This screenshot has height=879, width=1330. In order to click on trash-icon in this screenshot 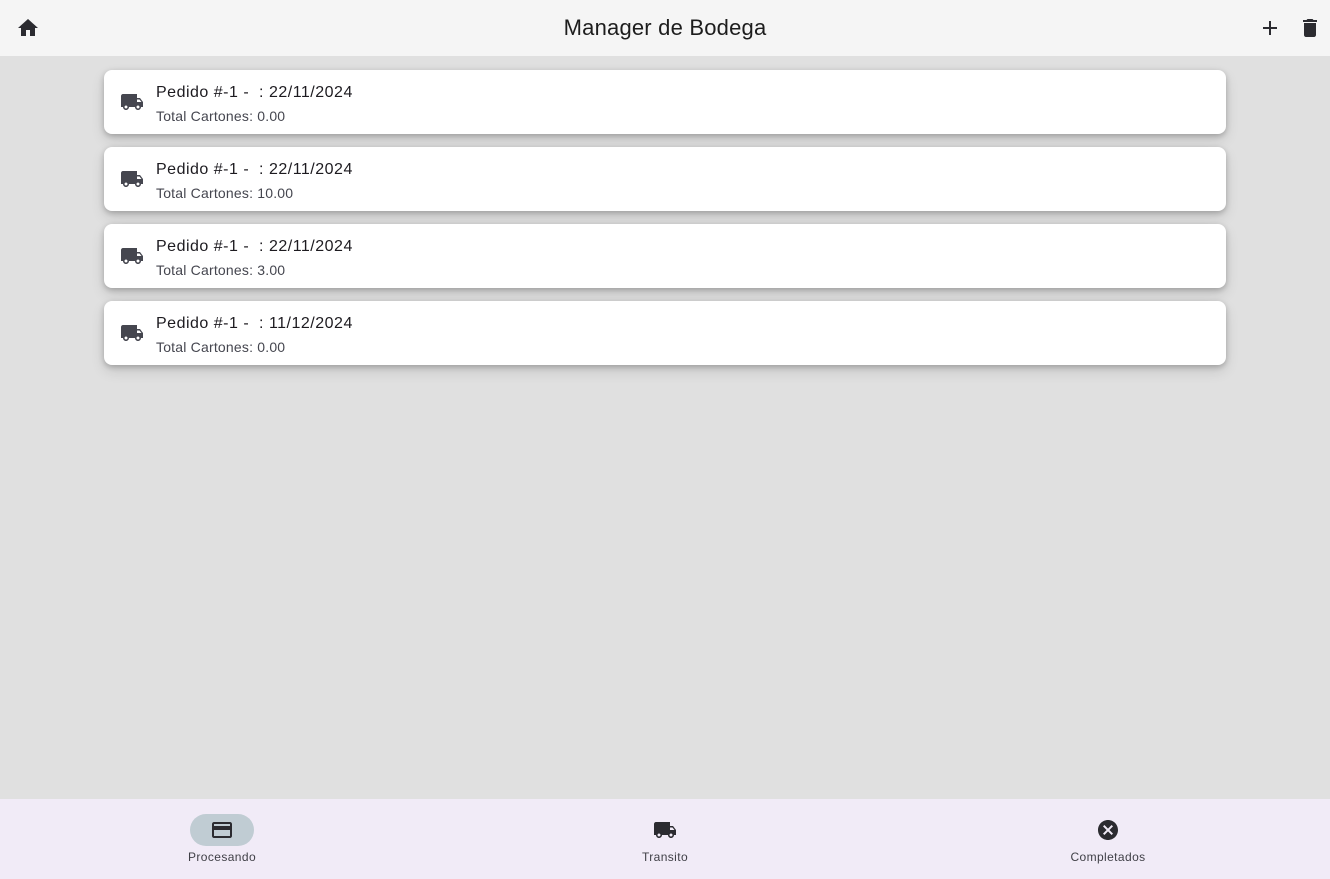, I will do `click(1310, 28)`.